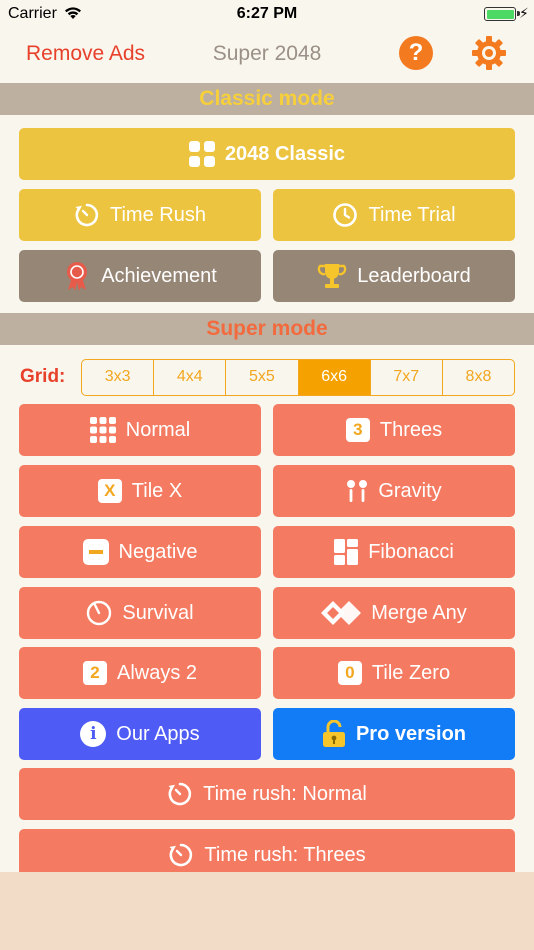 The image size is (534, 950). I want to click on battery-icon, so click(502, 14).